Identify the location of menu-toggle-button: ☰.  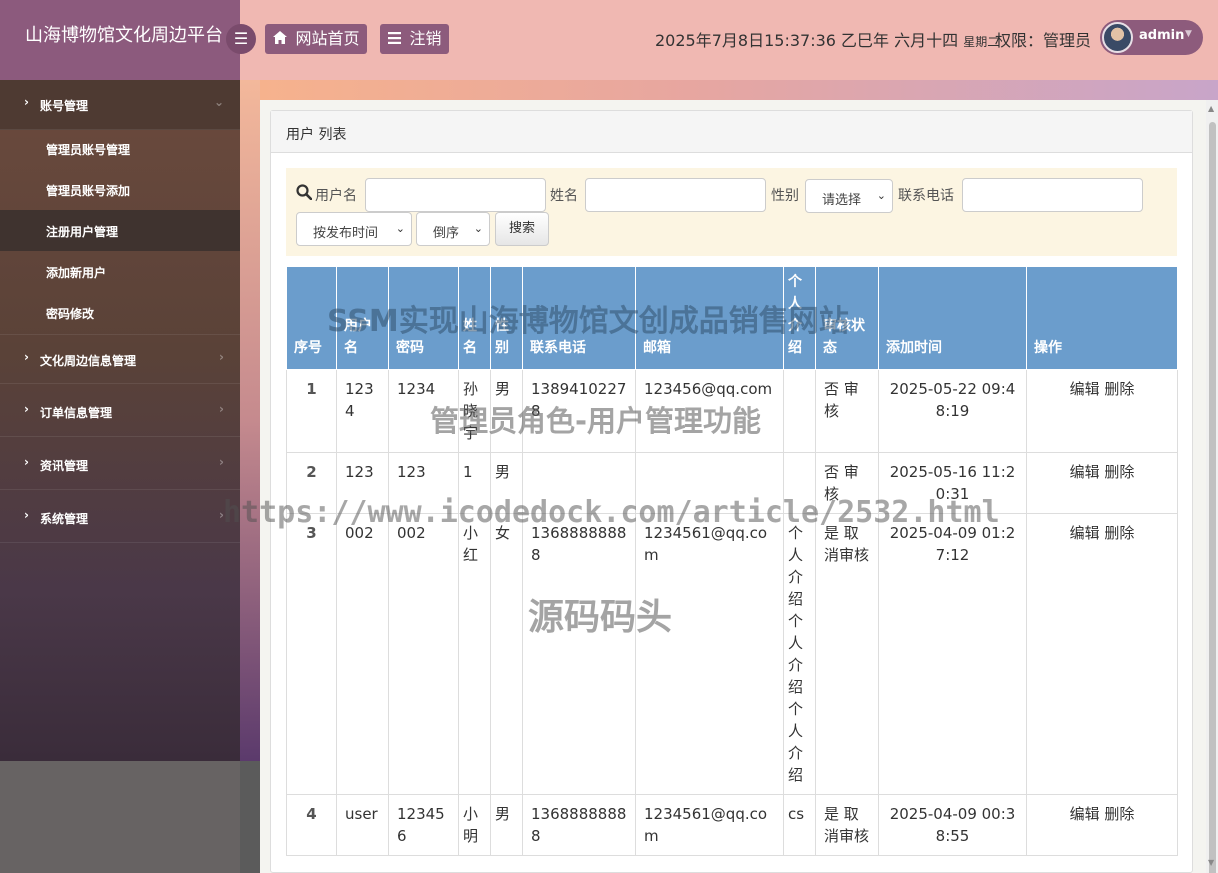
(241, 39).